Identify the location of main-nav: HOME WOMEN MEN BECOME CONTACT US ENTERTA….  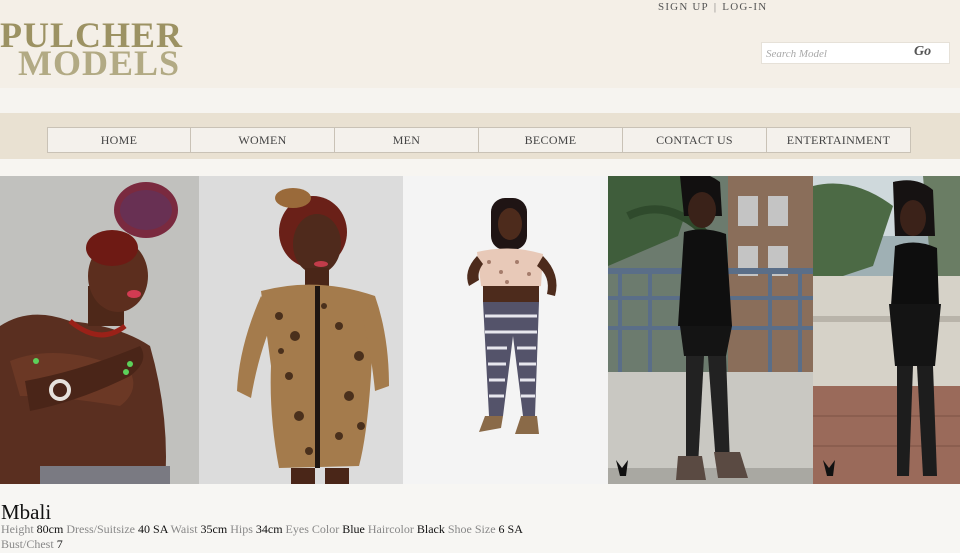
(479, 140).